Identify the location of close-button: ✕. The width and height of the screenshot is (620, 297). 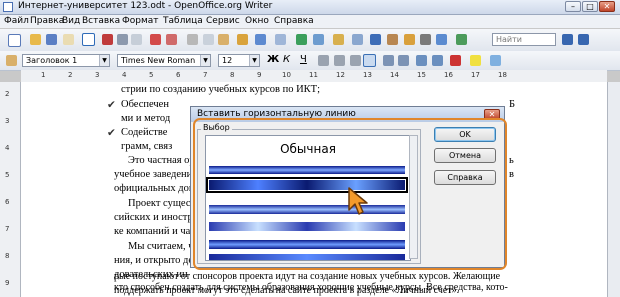
(607, 6).